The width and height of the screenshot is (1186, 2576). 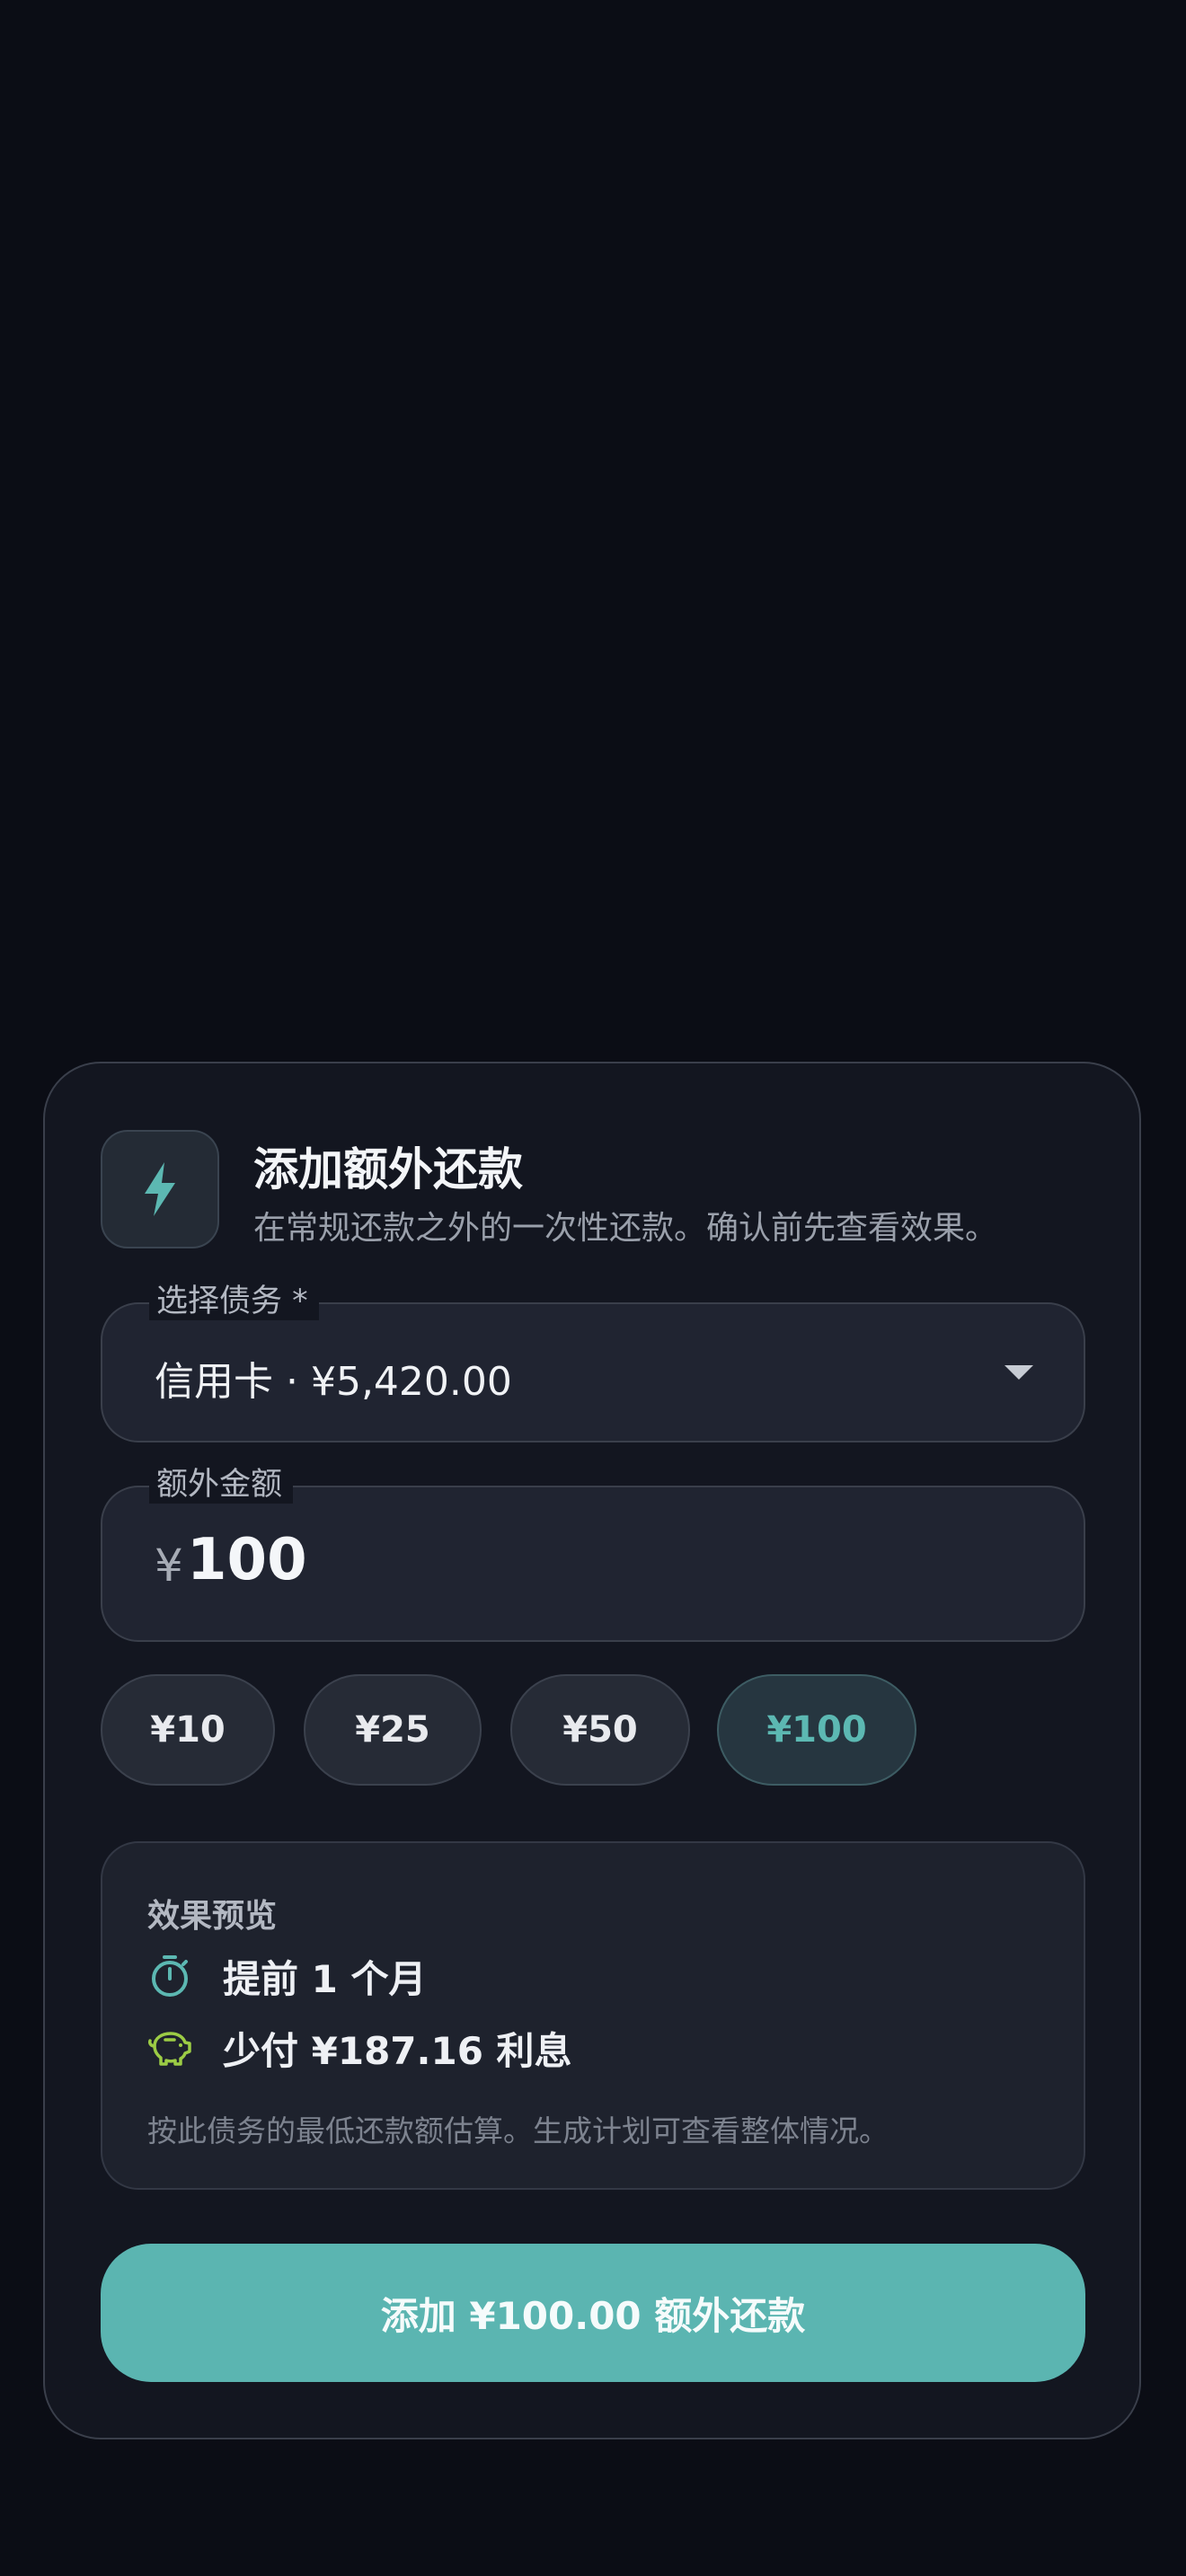 I want to click on quick-amount-chip-25: ¥25, so click(x=393, y=1730).